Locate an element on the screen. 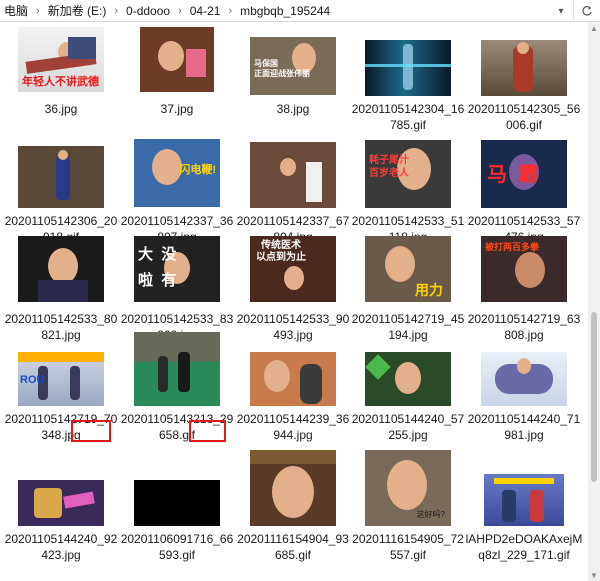  file-name: 20201105144239_36944.jpg is located at coordinates (293, 427).